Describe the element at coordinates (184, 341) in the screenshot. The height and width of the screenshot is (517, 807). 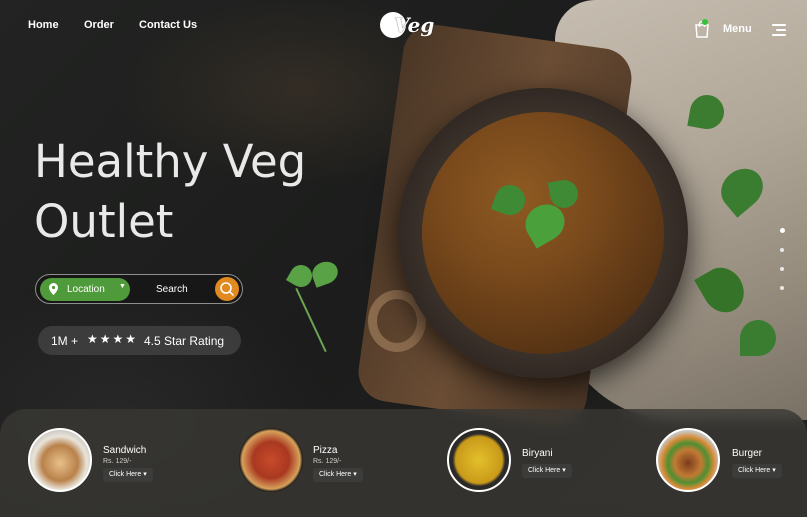
I see `rating-label: 4.5 Star Rating` at that location.